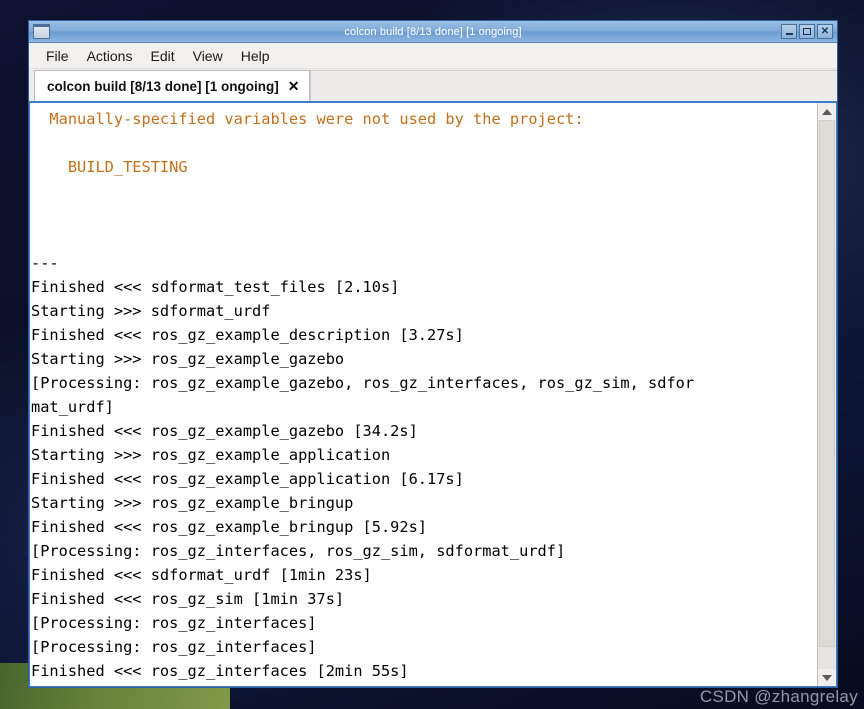  I want to click on close-button: ✕, so click(825, 31).